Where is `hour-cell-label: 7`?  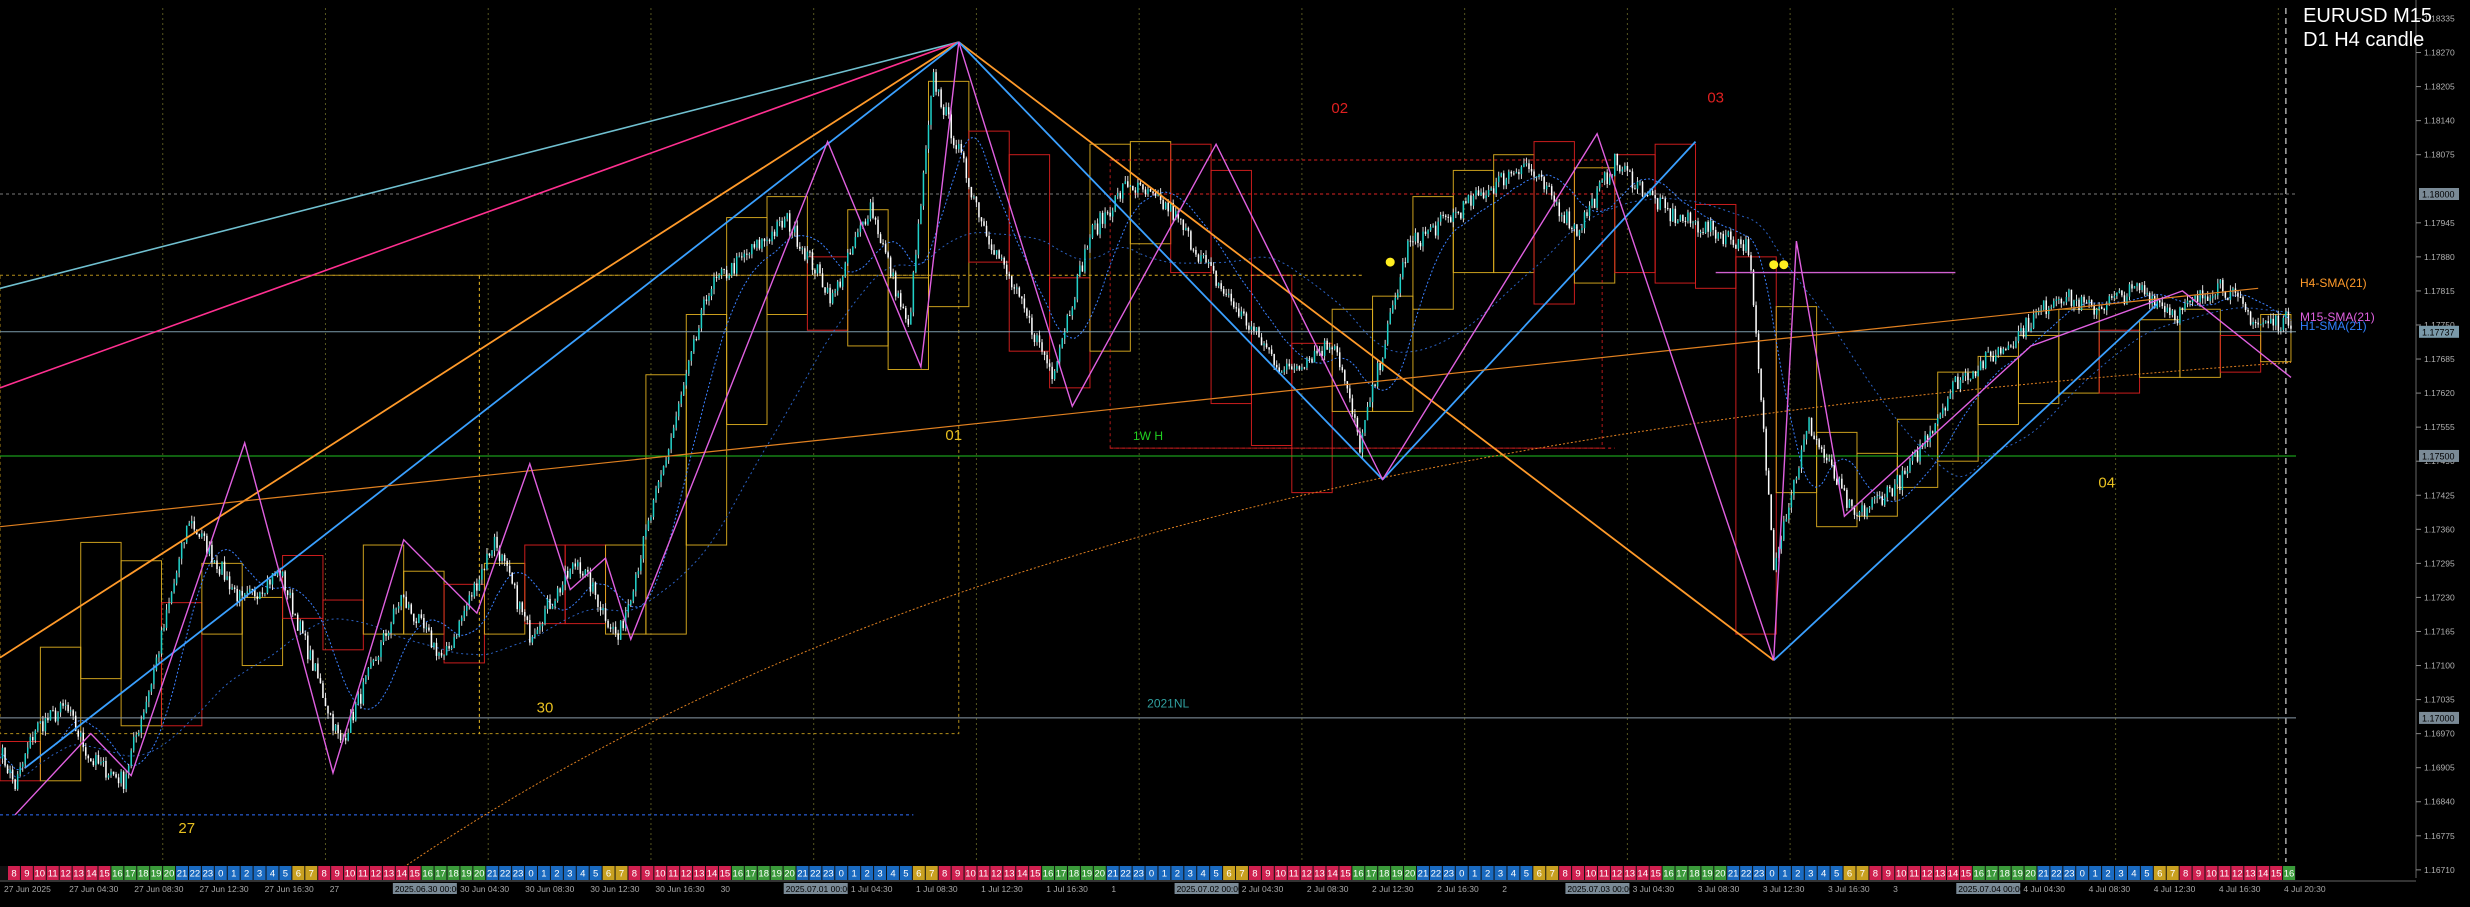
hour-cell-label: 7 is located at coordinates (1552, 874).